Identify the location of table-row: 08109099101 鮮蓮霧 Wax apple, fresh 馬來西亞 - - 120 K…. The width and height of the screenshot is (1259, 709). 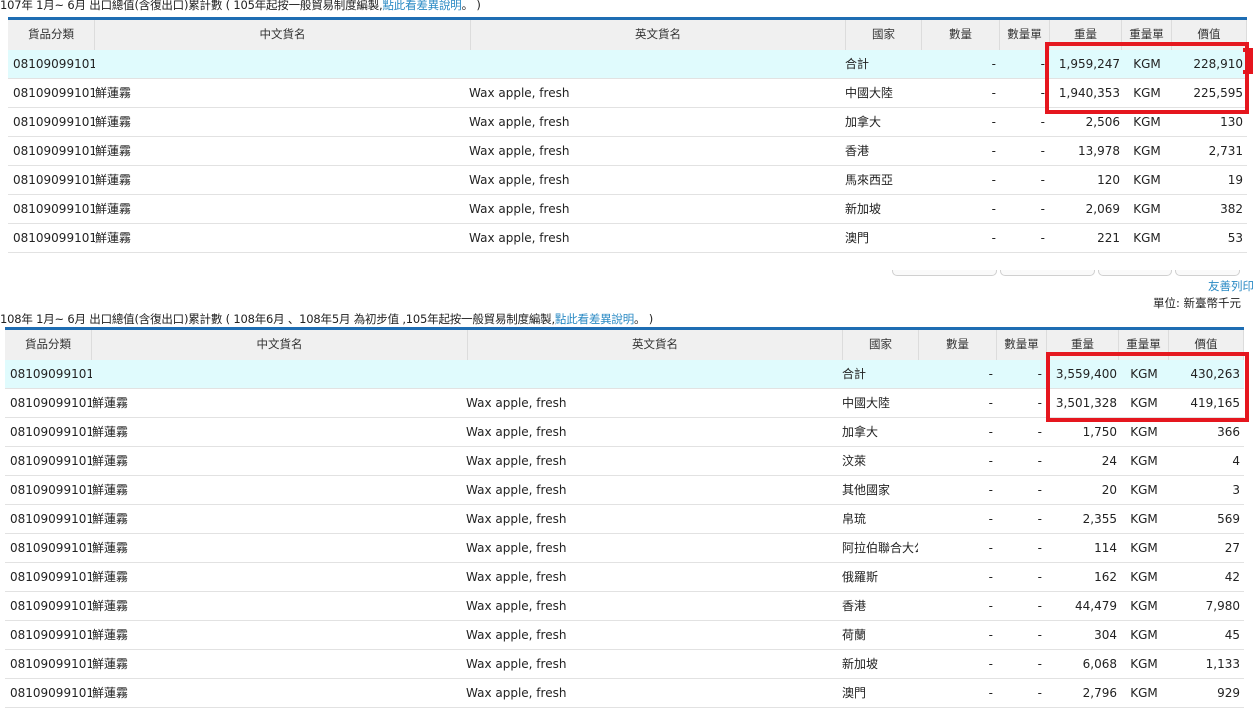
(627, 180).